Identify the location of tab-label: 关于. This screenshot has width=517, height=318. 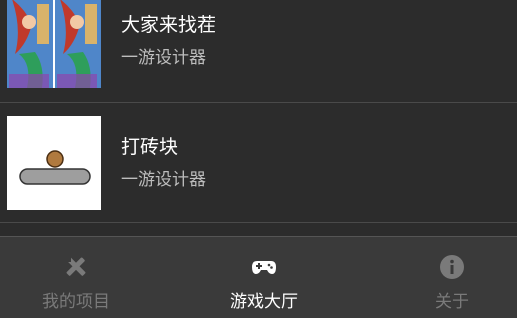
(452, 302).